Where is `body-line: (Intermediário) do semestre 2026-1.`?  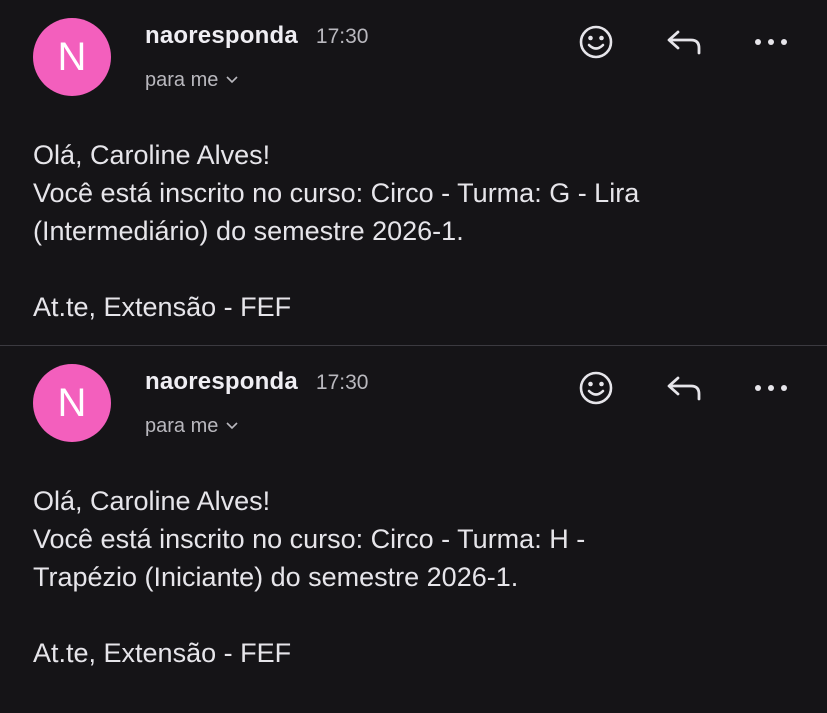
body-line: (Intermediário) do semestre 2026-1. is located at coordinates (248, 231).